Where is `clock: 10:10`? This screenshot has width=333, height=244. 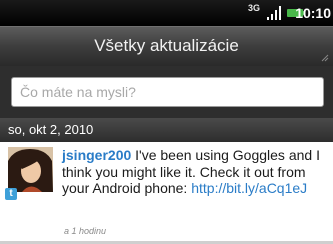 clock: 10:10 is located at coordinates (313, 13).